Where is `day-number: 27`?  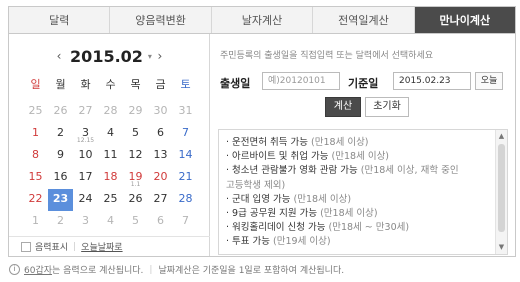
day-number: 27 is located at coordinates (160, 198).